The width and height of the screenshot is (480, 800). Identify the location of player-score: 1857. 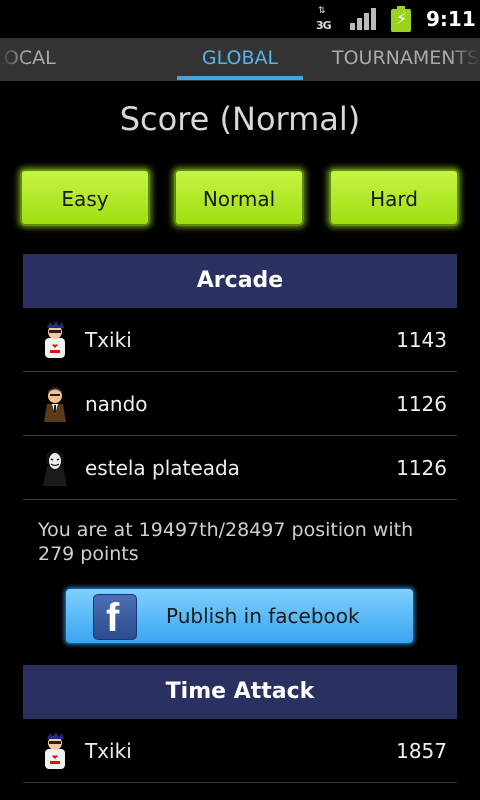
(421, 751).